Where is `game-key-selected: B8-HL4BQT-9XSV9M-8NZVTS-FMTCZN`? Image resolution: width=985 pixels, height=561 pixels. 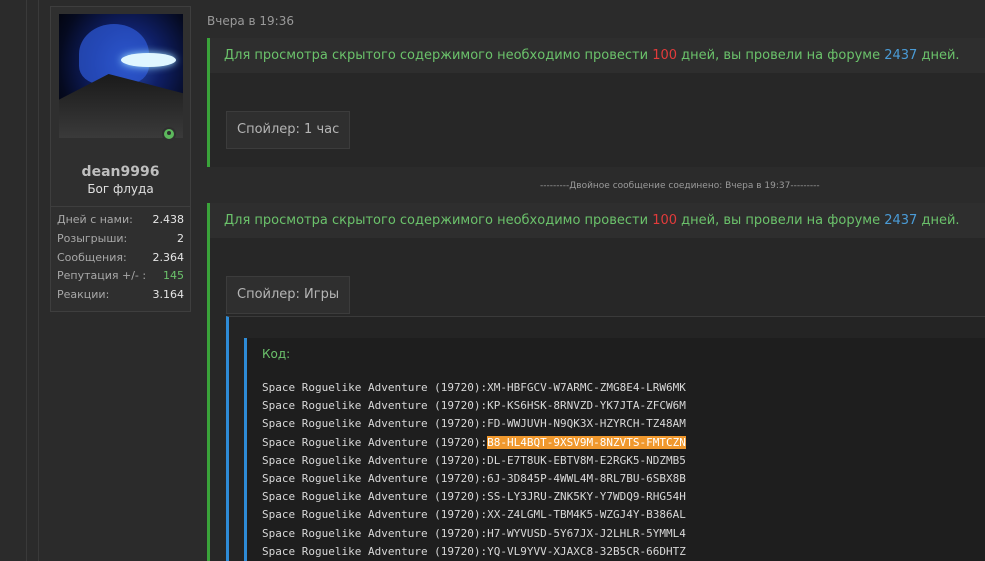 game-key-selected: B8-HL4BQT-9XSV9M-8NZVTS-FMTCZN is located at coordinates (586, 442).